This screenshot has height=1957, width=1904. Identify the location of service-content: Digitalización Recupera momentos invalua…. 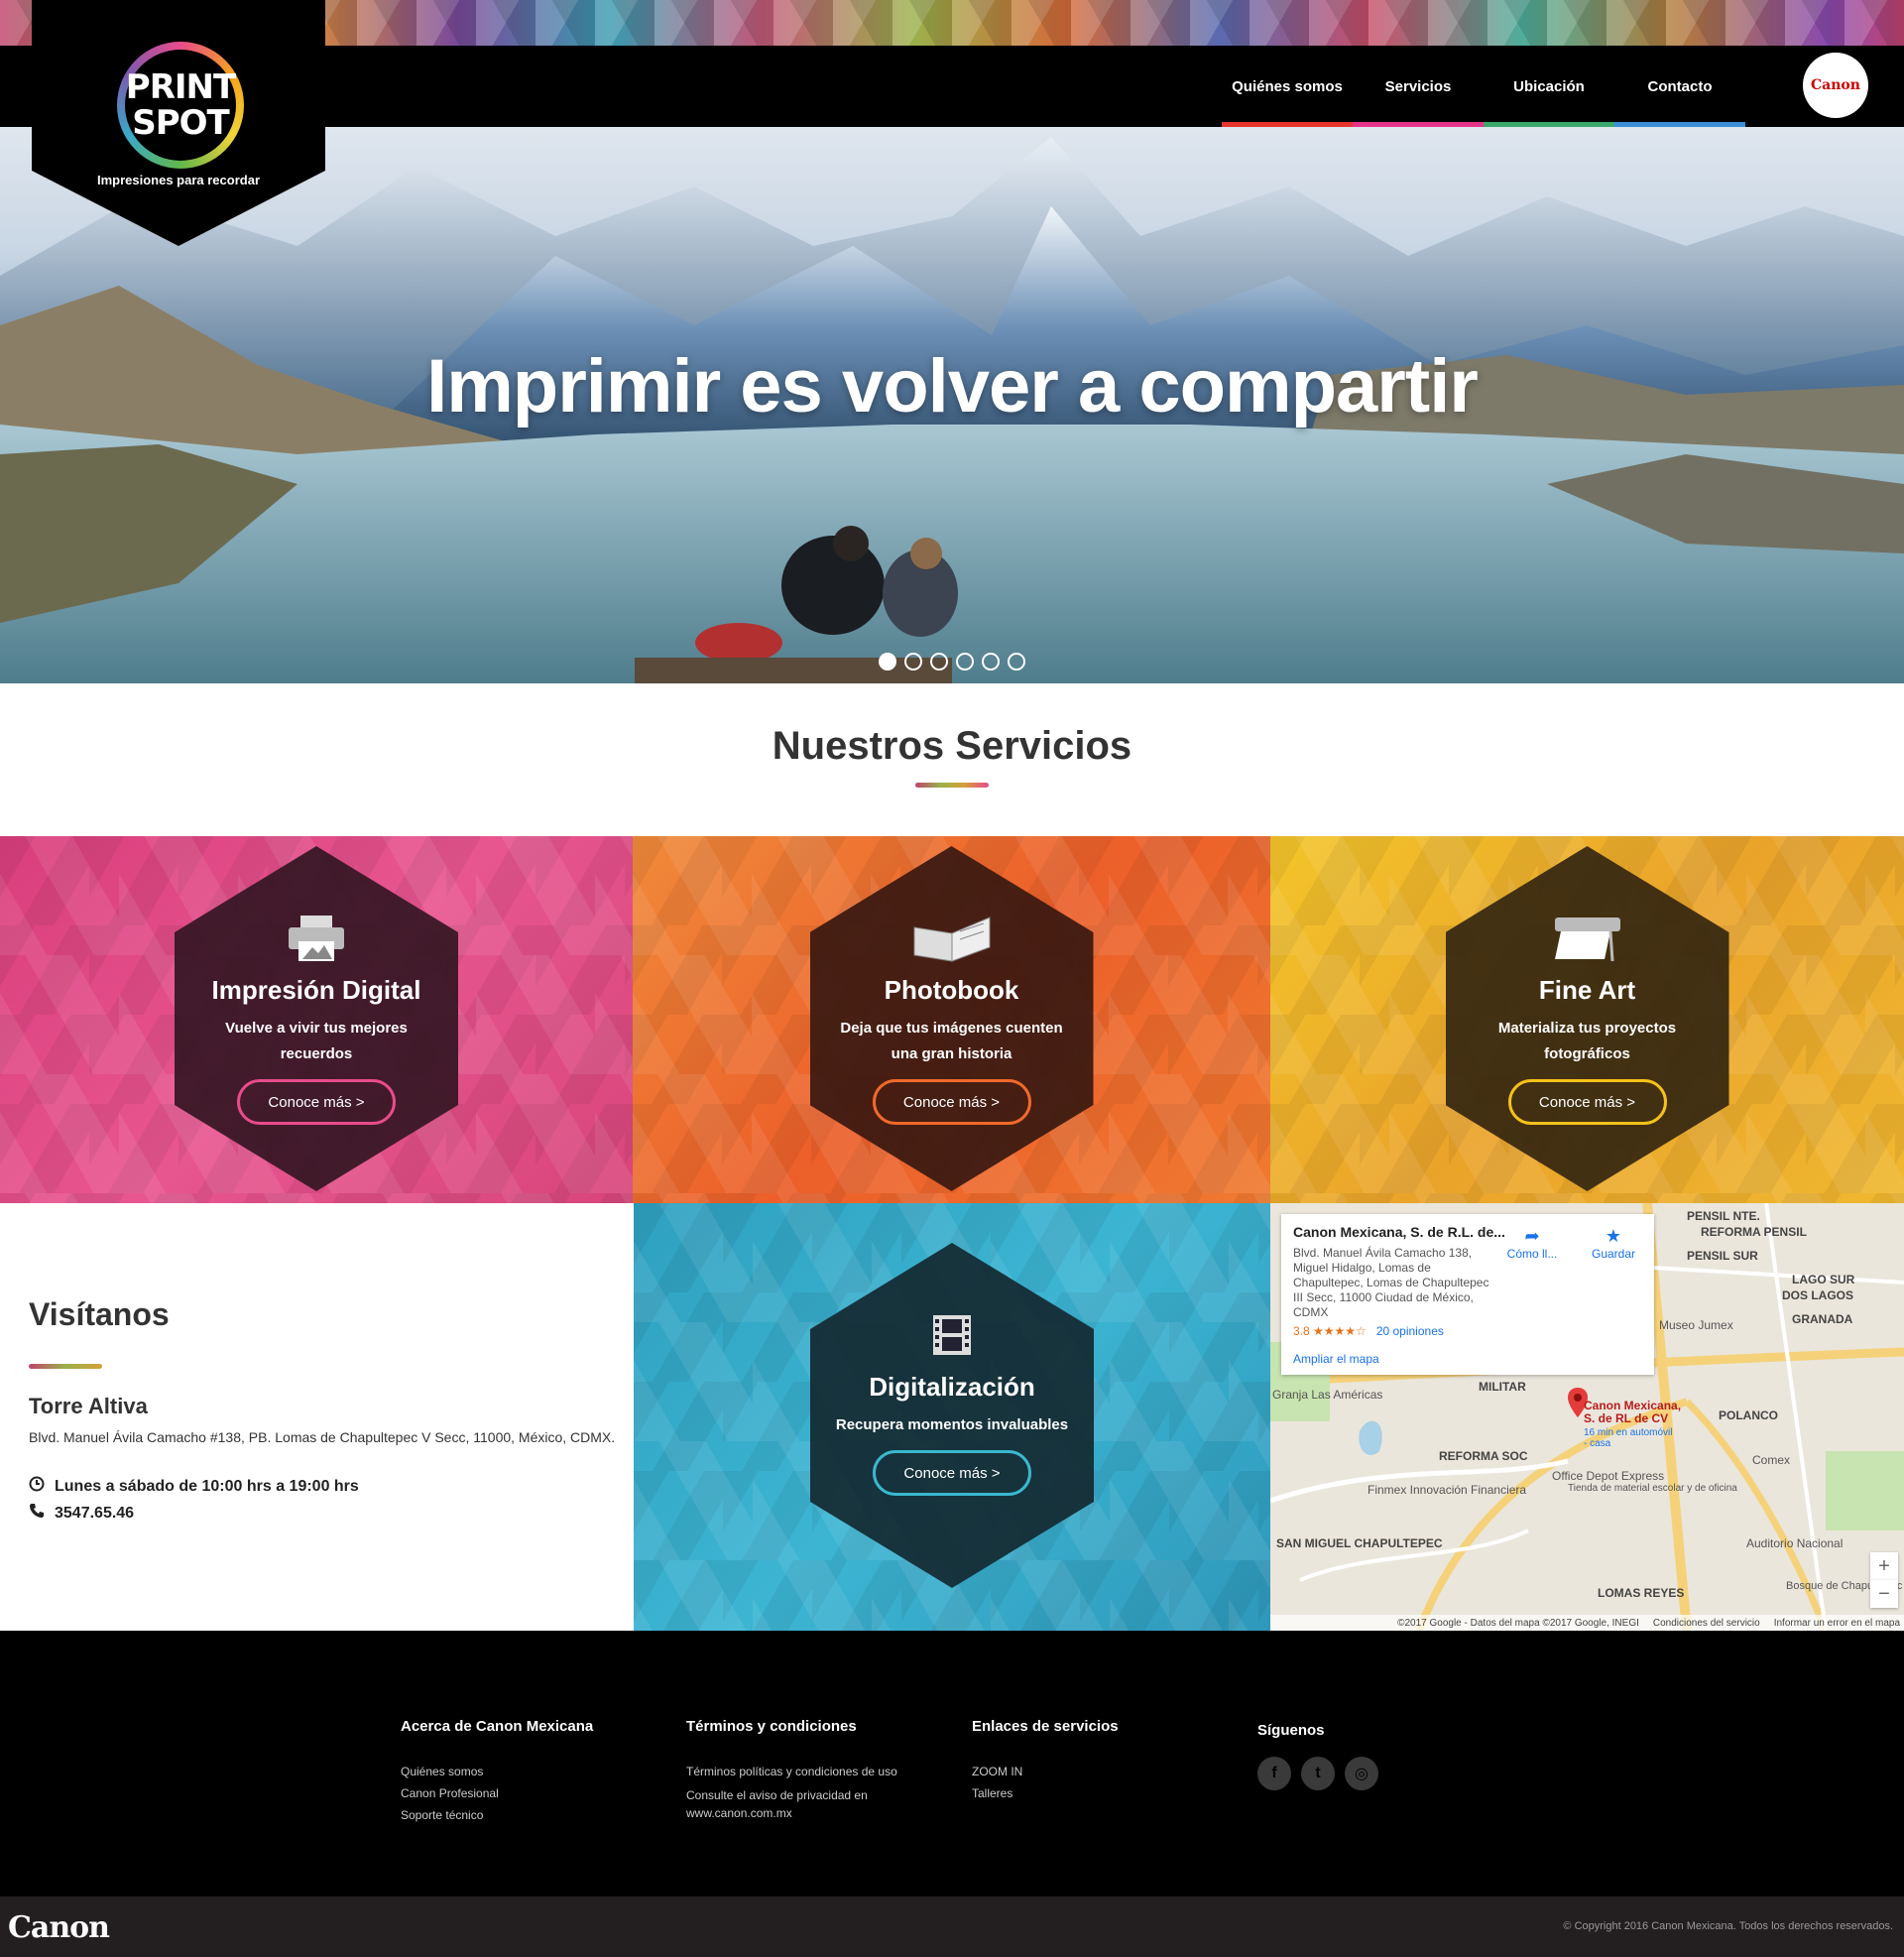
(952, 1415).